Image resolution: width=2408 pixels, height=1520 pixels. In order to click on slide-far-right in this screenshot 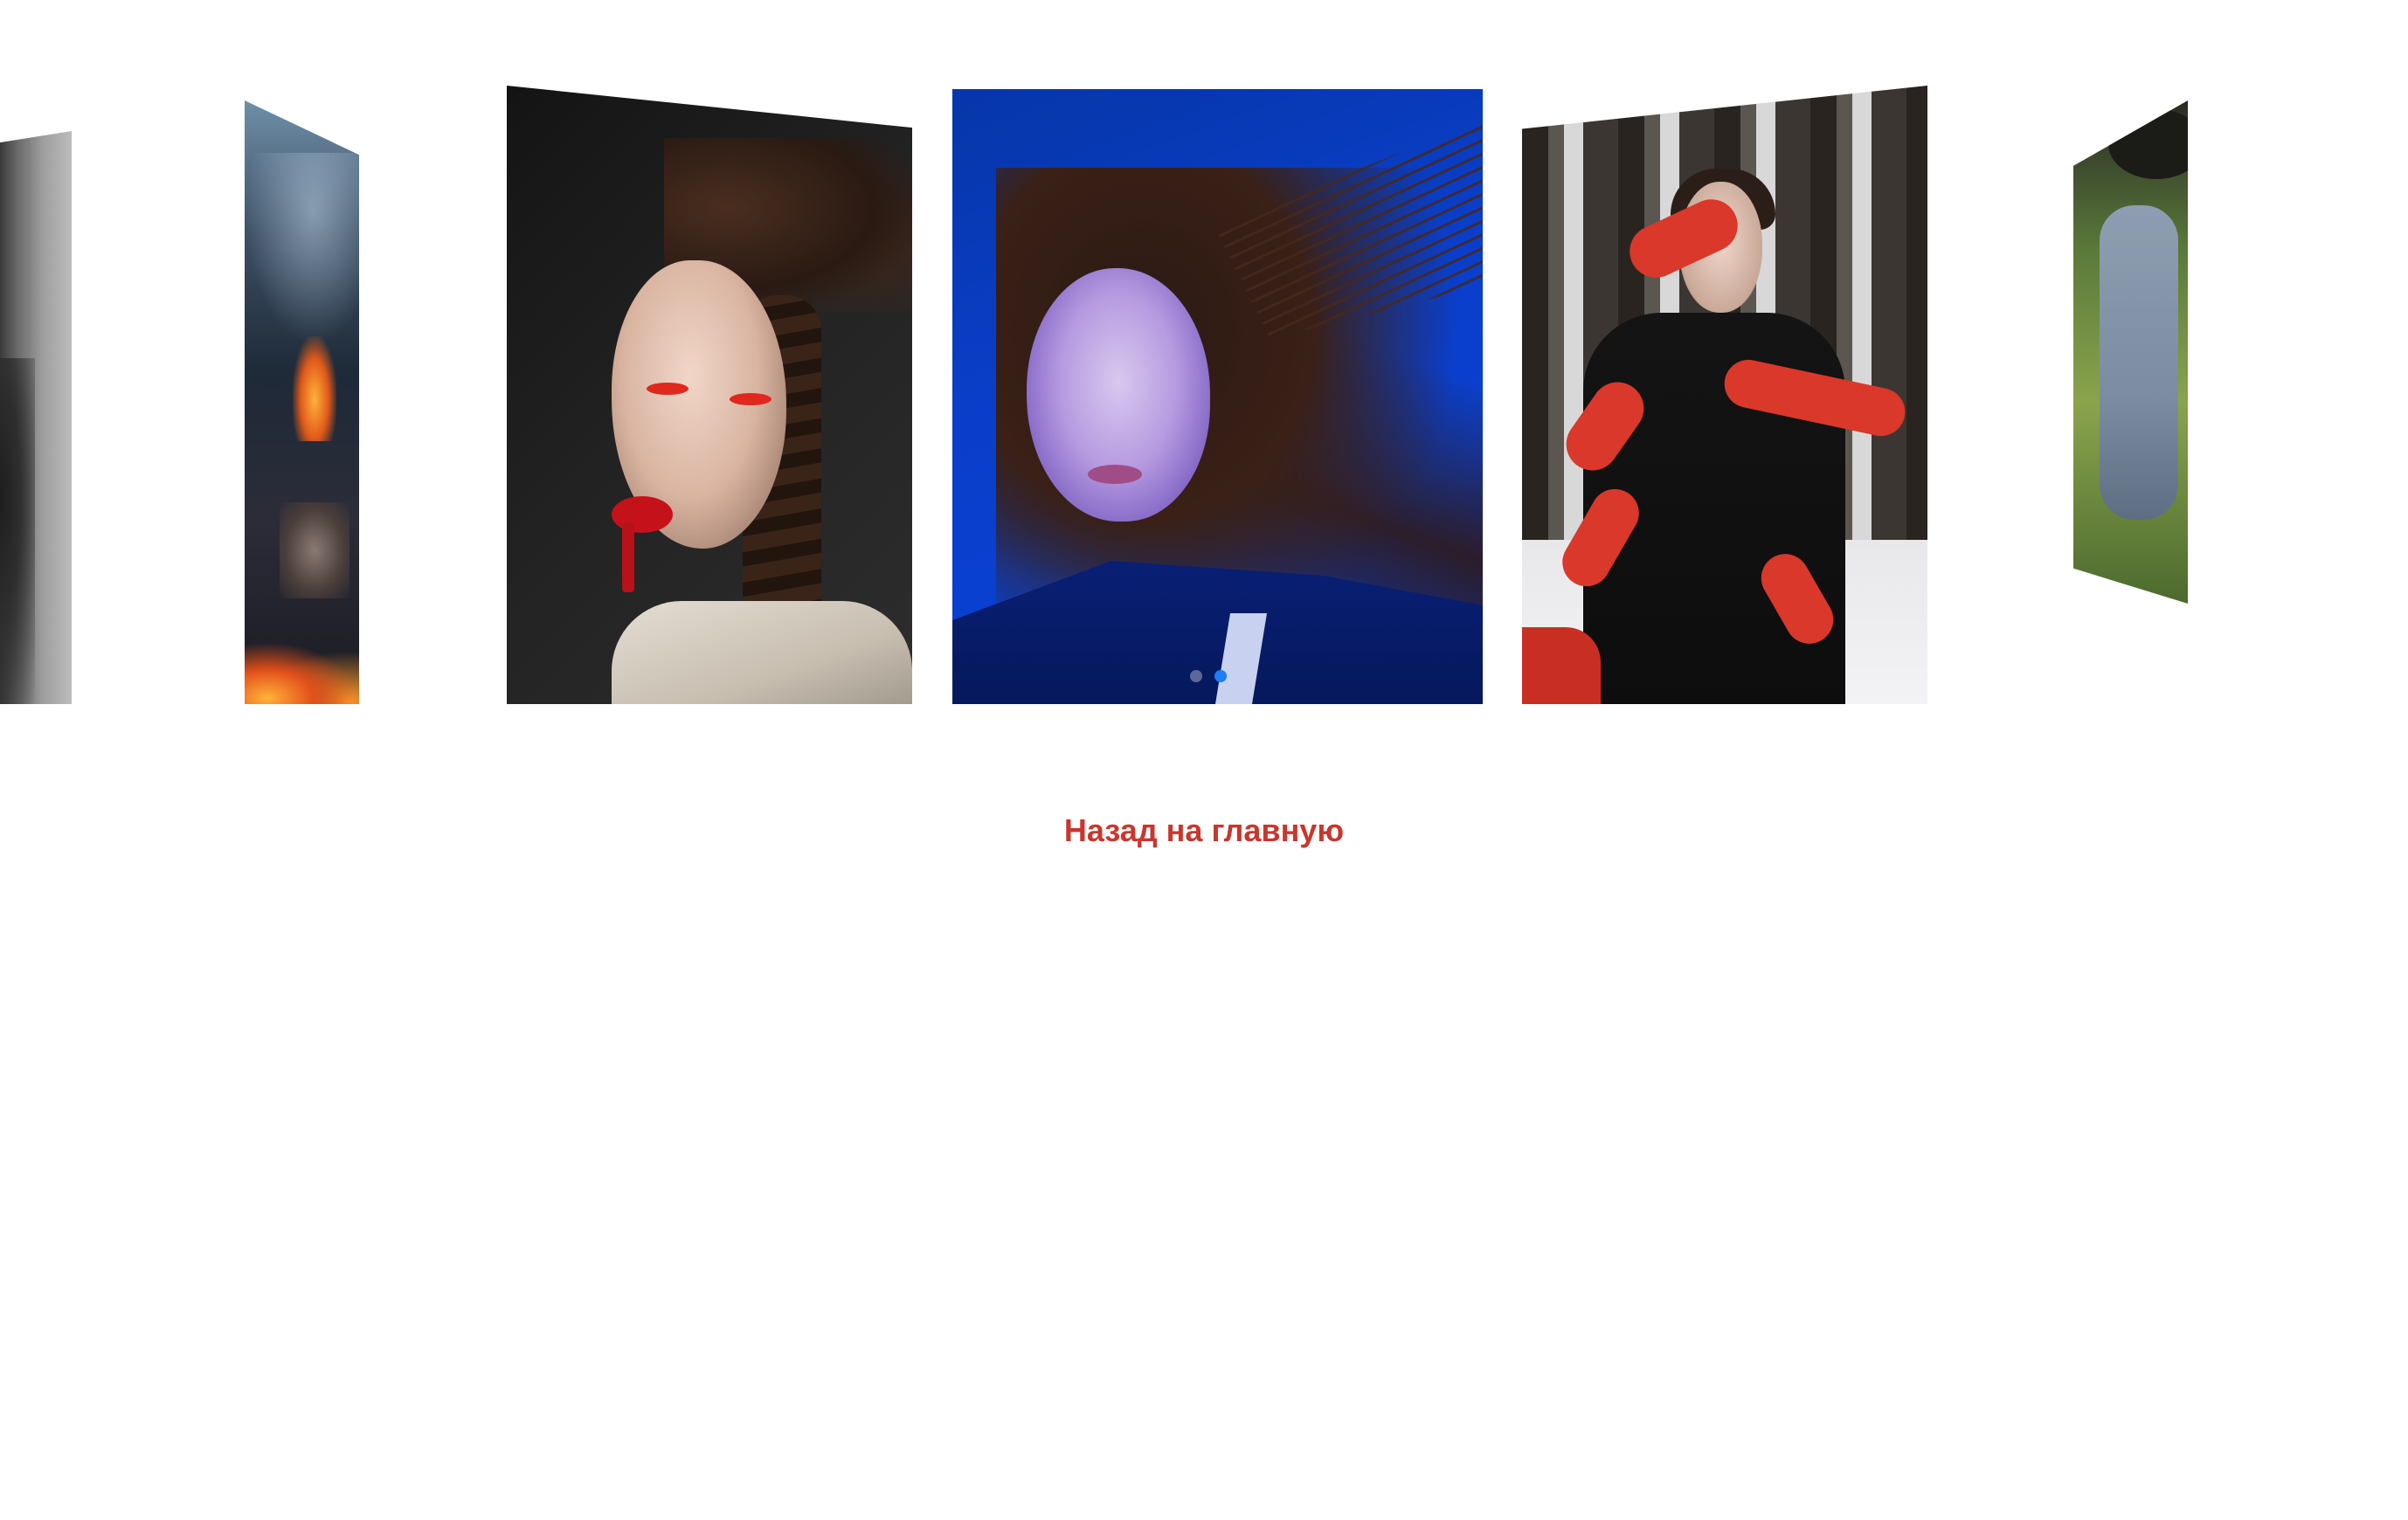, I will do `click(2130, 352)`.